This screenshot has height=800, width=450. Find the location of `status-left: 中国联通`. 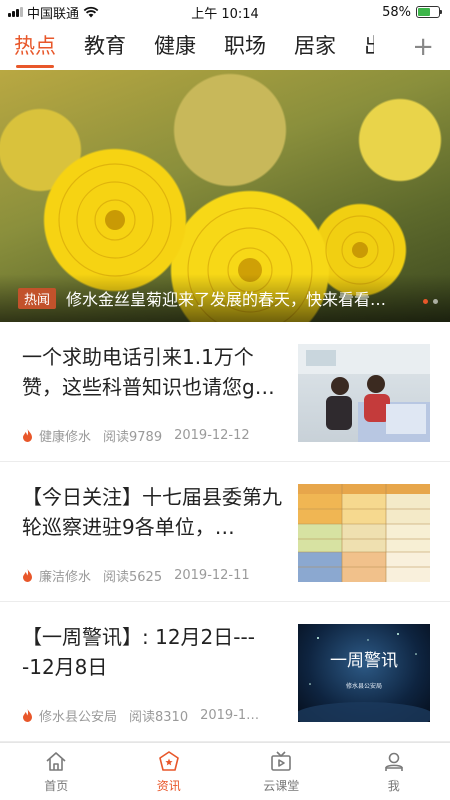

status-left: 中国联通 is located at coordinates (53, 12).